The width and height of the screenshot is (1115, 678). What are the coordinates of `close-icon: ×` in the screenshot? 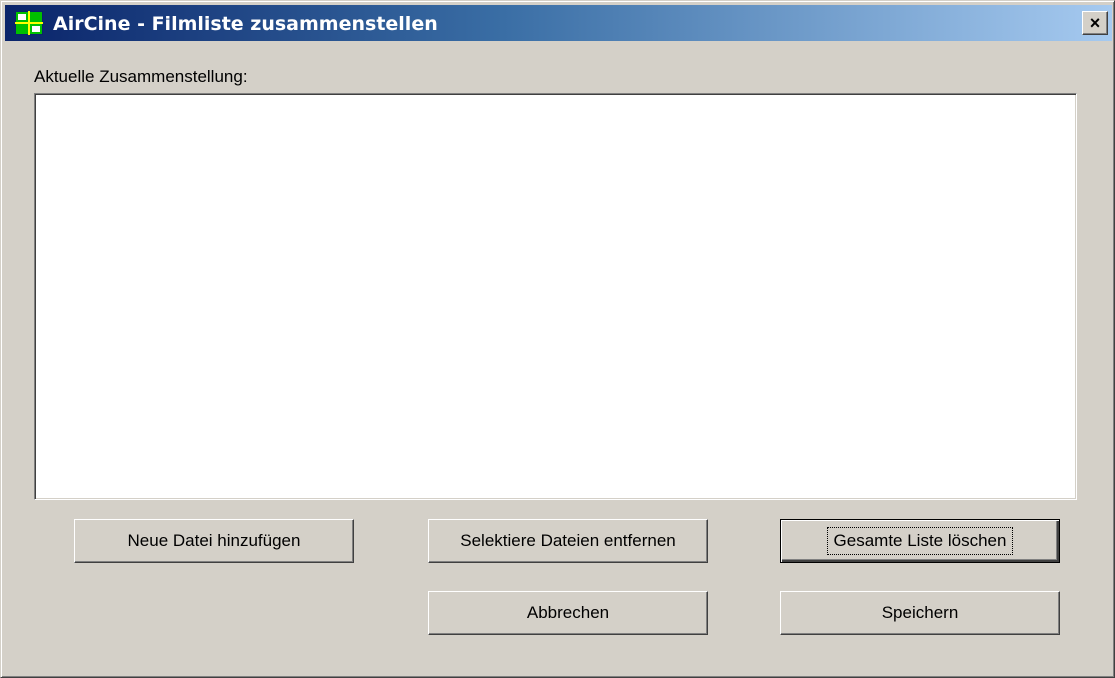 It's located at (1095, 23).